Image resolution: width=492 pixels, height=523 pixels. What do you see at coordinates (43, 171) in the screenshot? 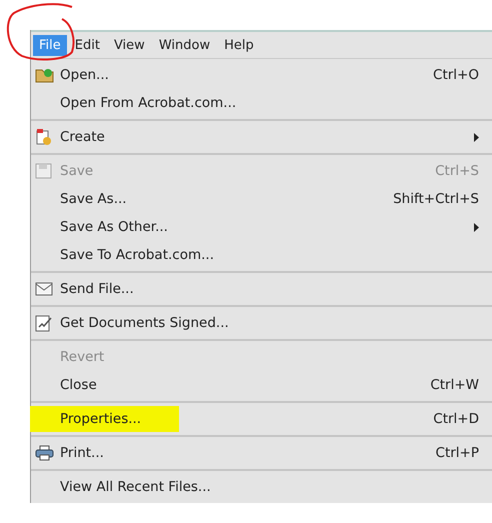
I see `save-icon` at bounding box center [43, 171].